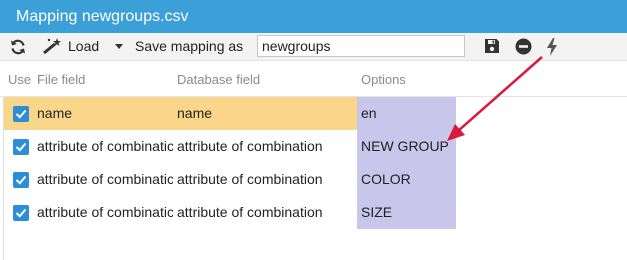  I want to click on floppy-disk-icon, so click(493, 47).